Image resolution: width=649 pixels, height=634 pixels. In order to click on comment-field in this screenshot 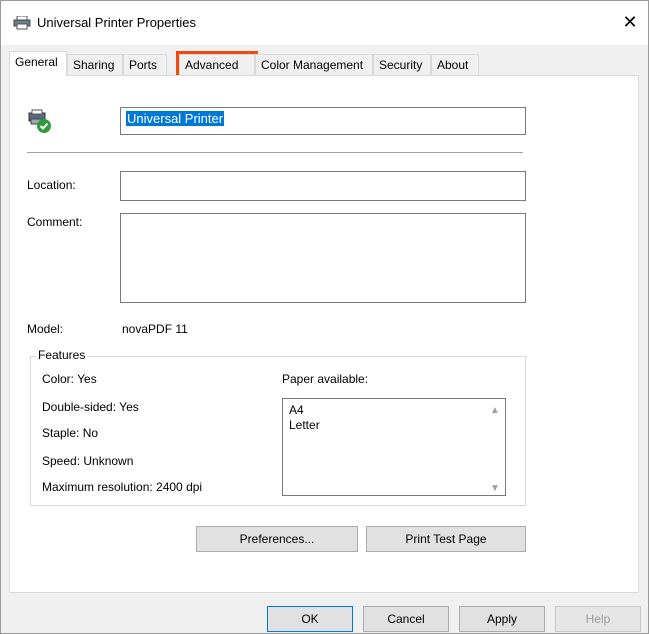, I will do `click(323, 258)`.